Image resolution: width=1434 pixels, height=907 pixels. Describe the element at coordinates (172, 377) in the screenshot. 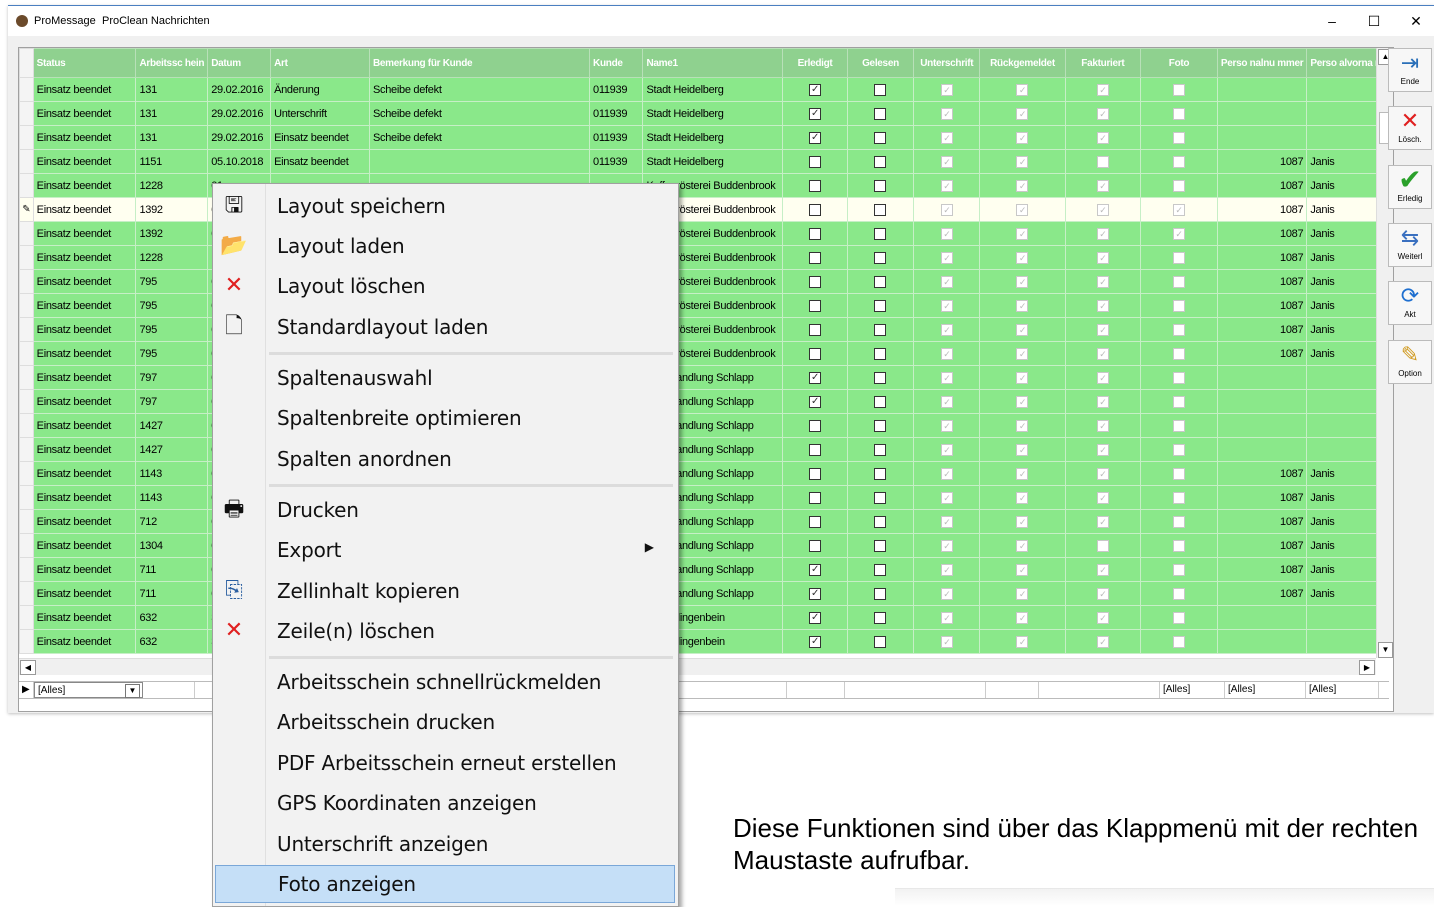

I see `cell-nr: 797` at that location.